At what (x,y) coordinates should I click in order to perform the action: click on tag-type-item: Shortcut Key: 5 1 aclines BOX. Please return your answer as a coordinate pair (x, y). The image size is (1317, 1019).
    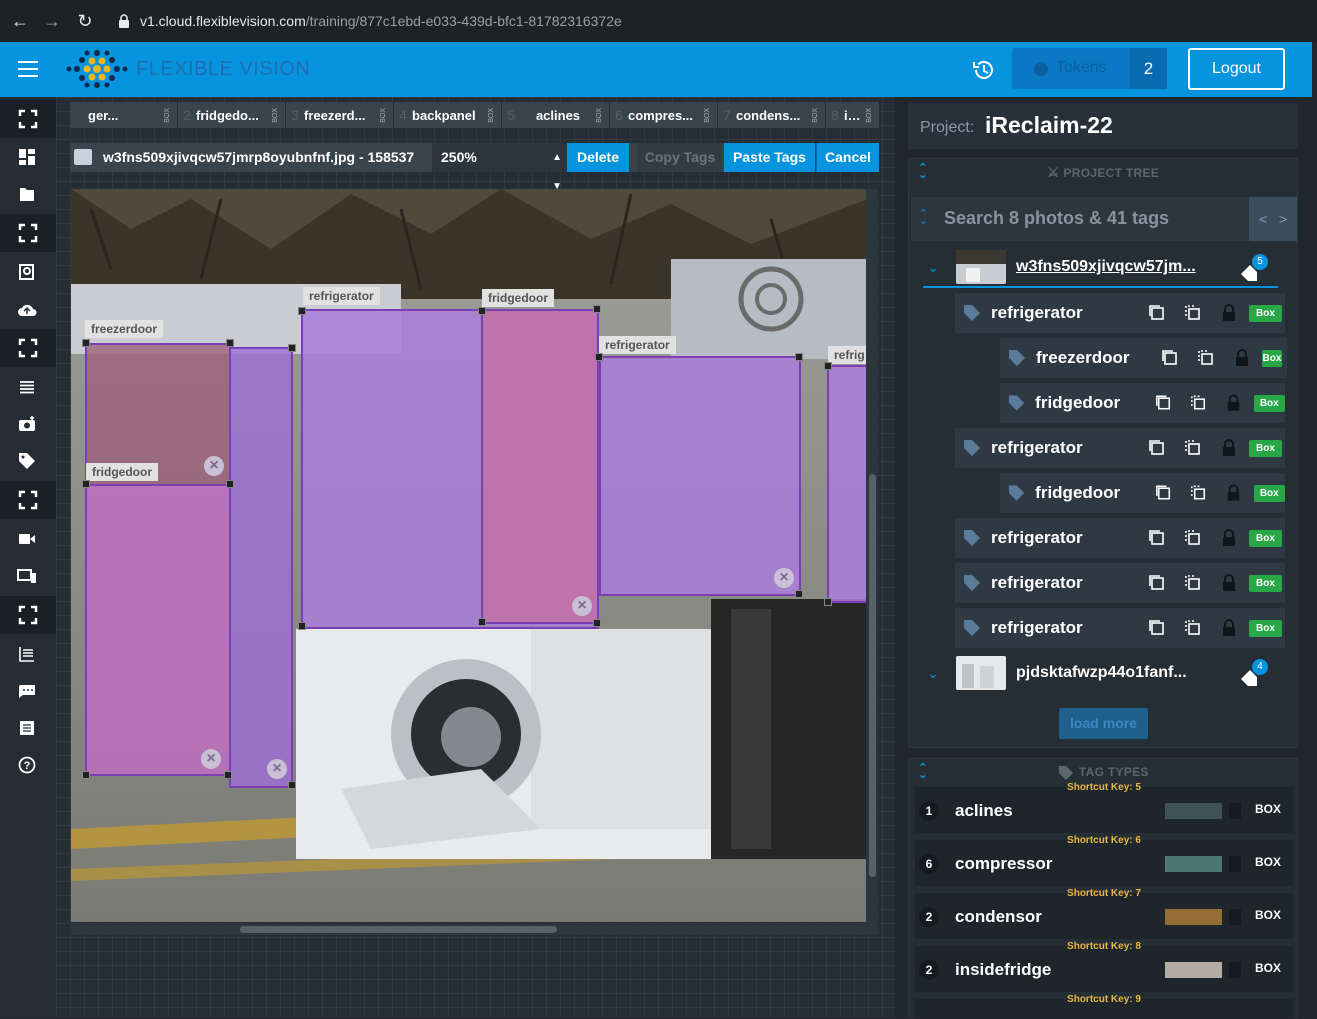
    Looking at the image, I should click on (1104, 807).